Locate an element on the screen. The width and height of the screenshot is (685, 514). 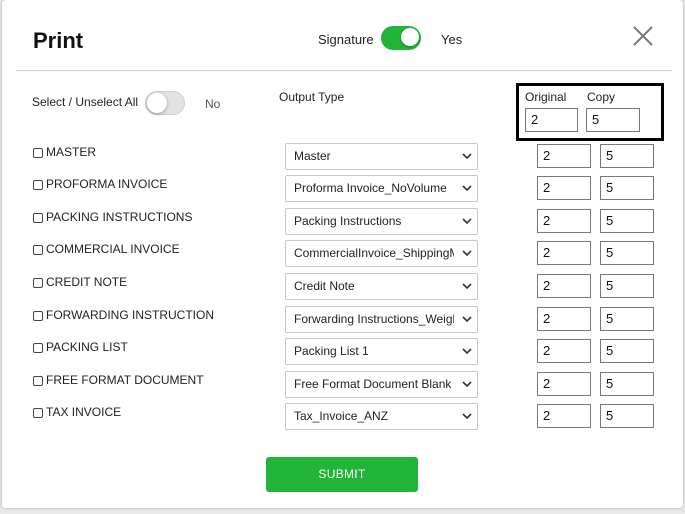
copy-default-input: 5 is located at coordinates (613, 120).